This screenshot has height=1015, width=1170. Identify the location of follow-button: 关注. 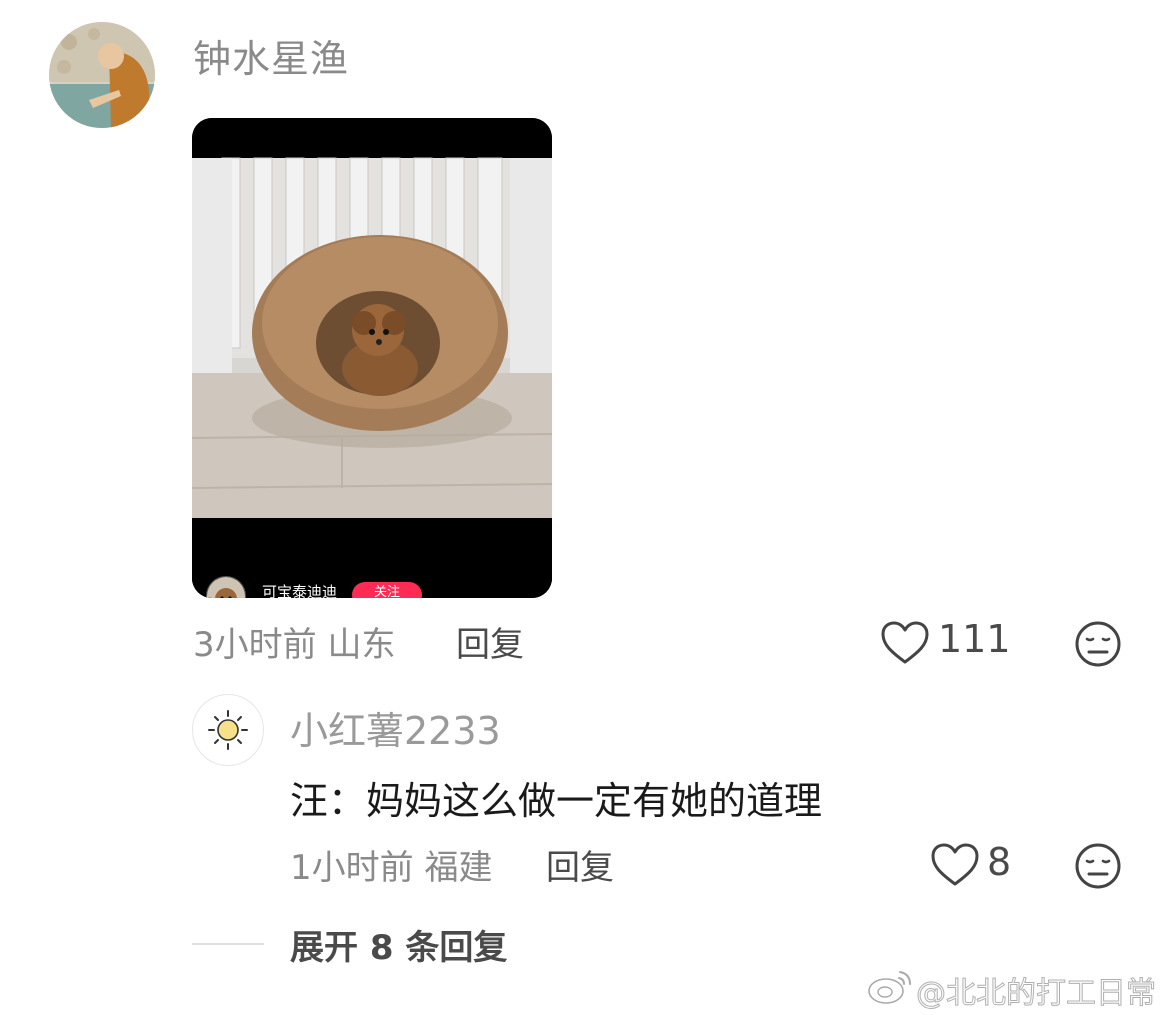
(387, 590).